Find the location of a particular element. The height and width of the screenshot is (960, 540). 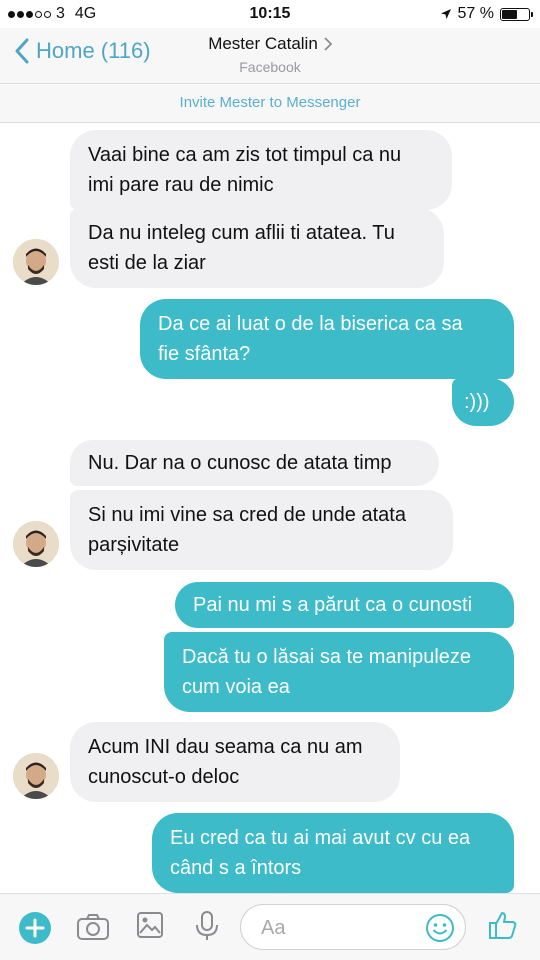

contact-subtitle: Facebook is located at coordinates (270, 67).